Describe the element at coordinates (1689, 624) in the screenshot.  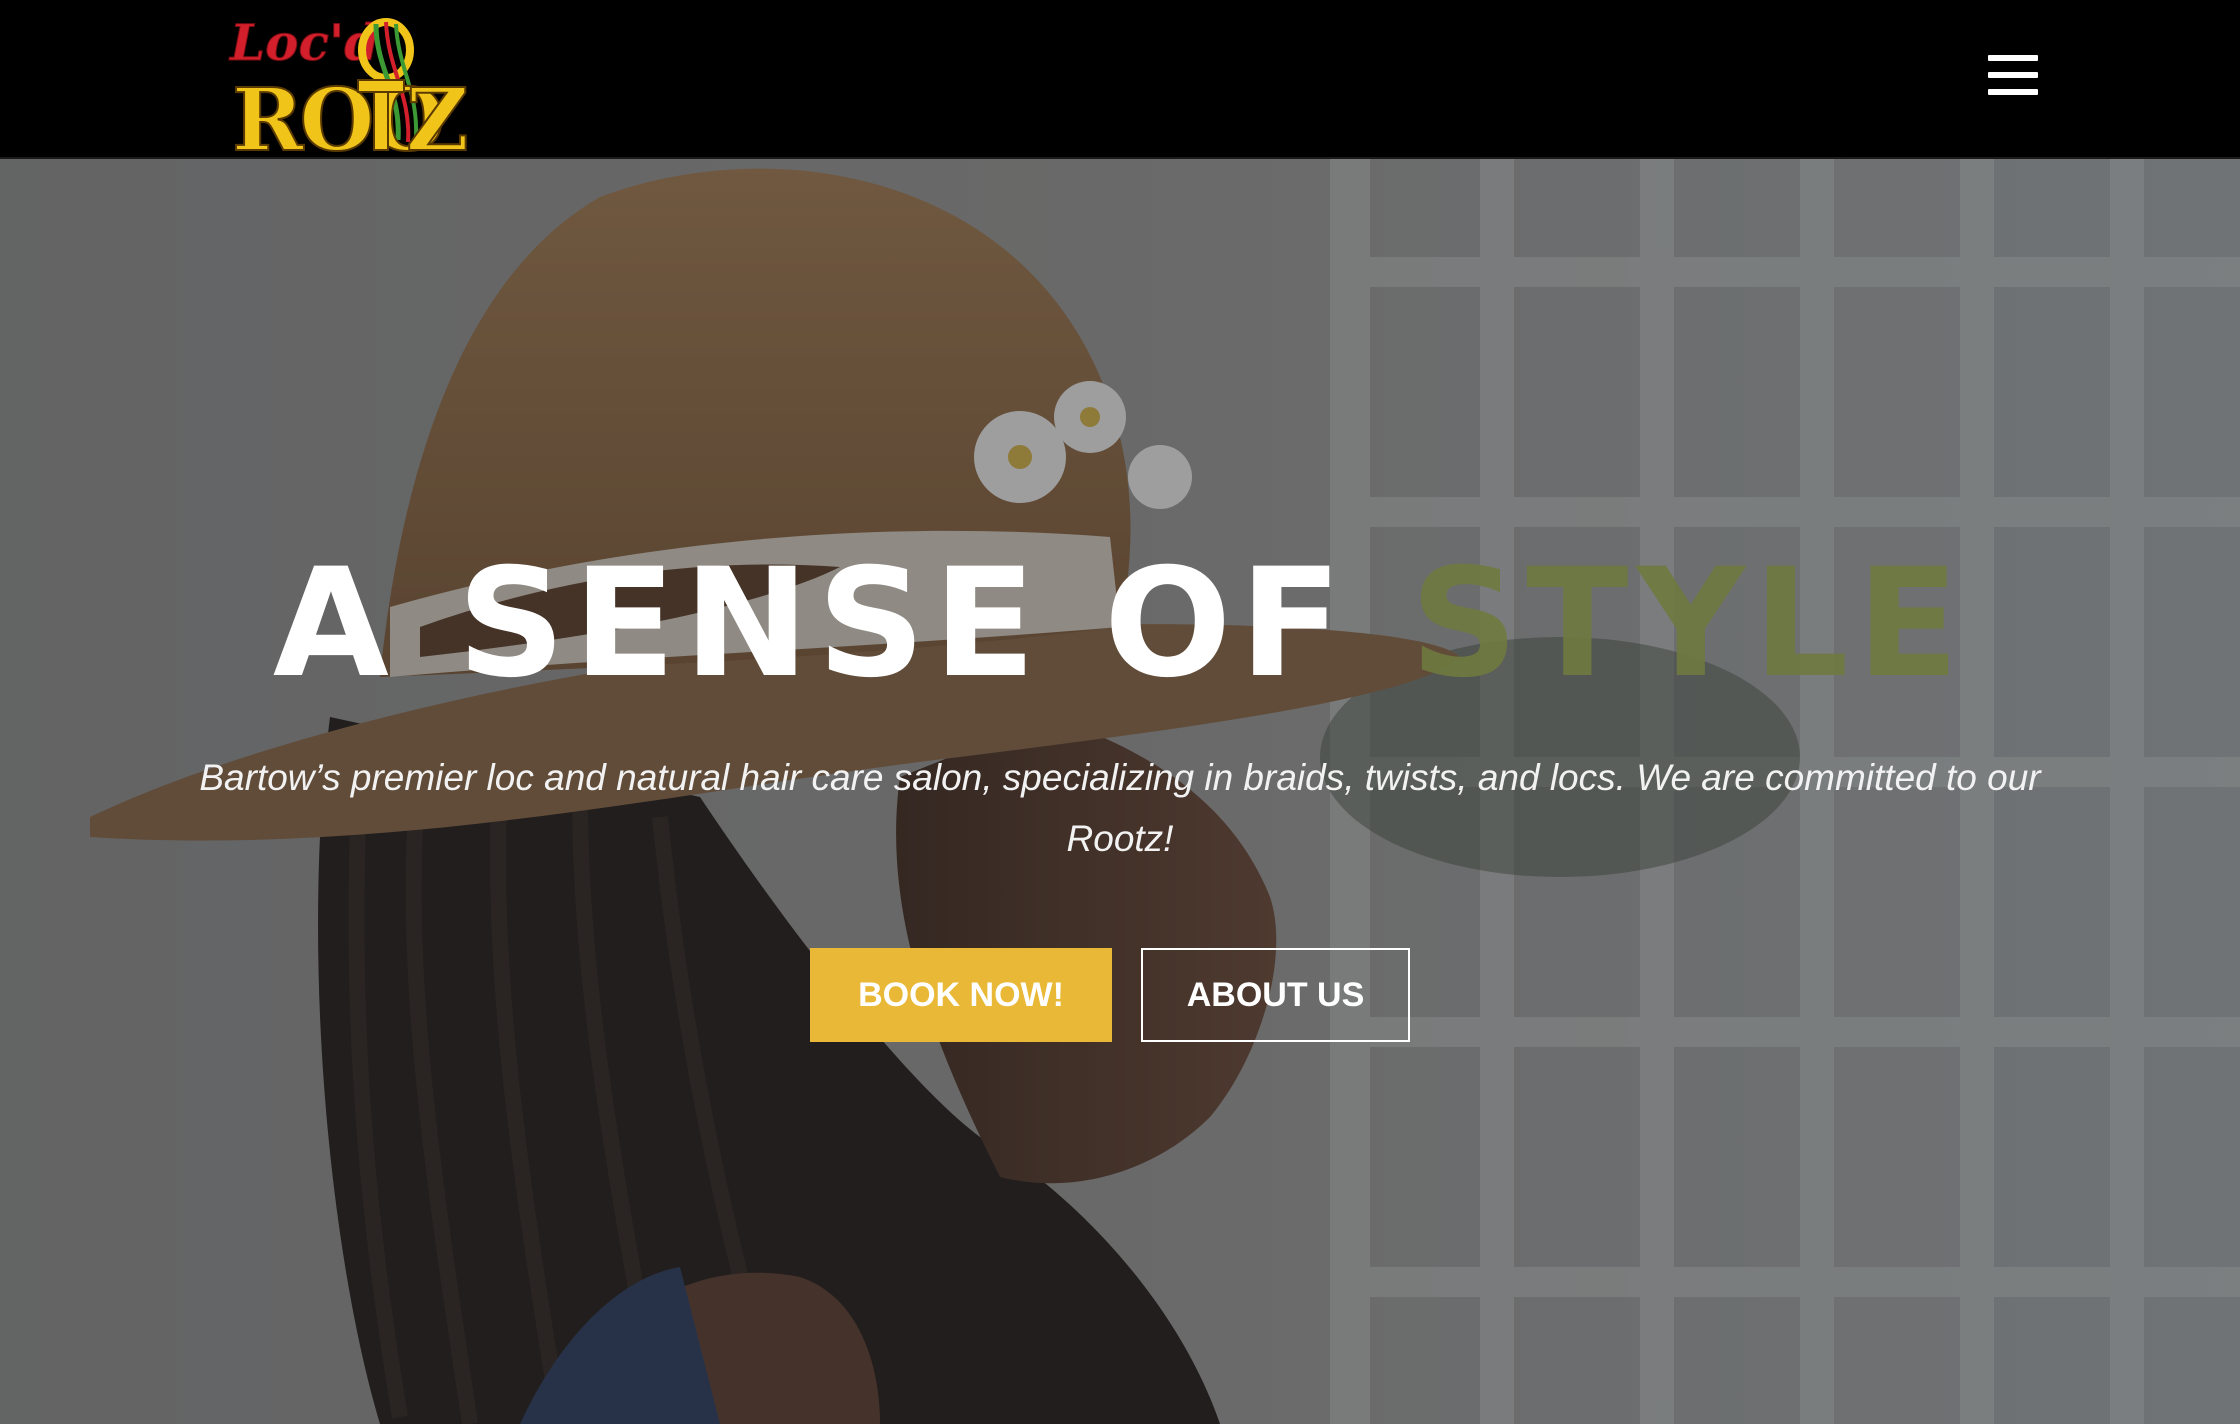
I see `headline-accent-text: STYLE` at that location.